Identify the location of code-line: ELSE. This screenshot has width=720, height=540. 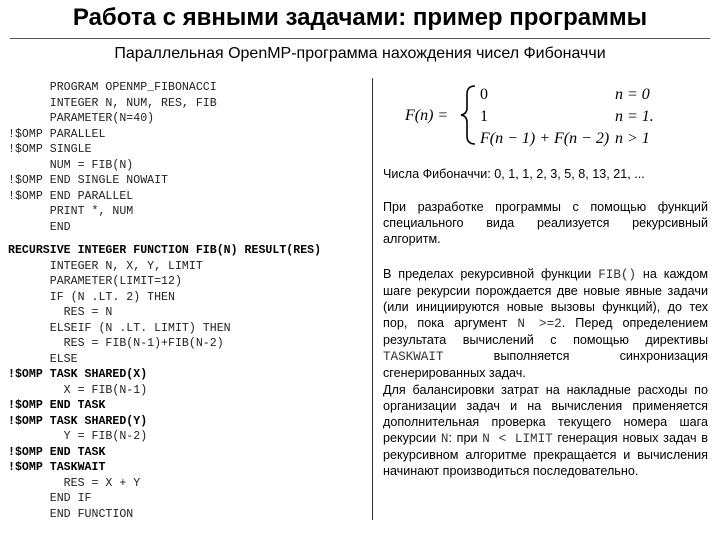
(43, 359).